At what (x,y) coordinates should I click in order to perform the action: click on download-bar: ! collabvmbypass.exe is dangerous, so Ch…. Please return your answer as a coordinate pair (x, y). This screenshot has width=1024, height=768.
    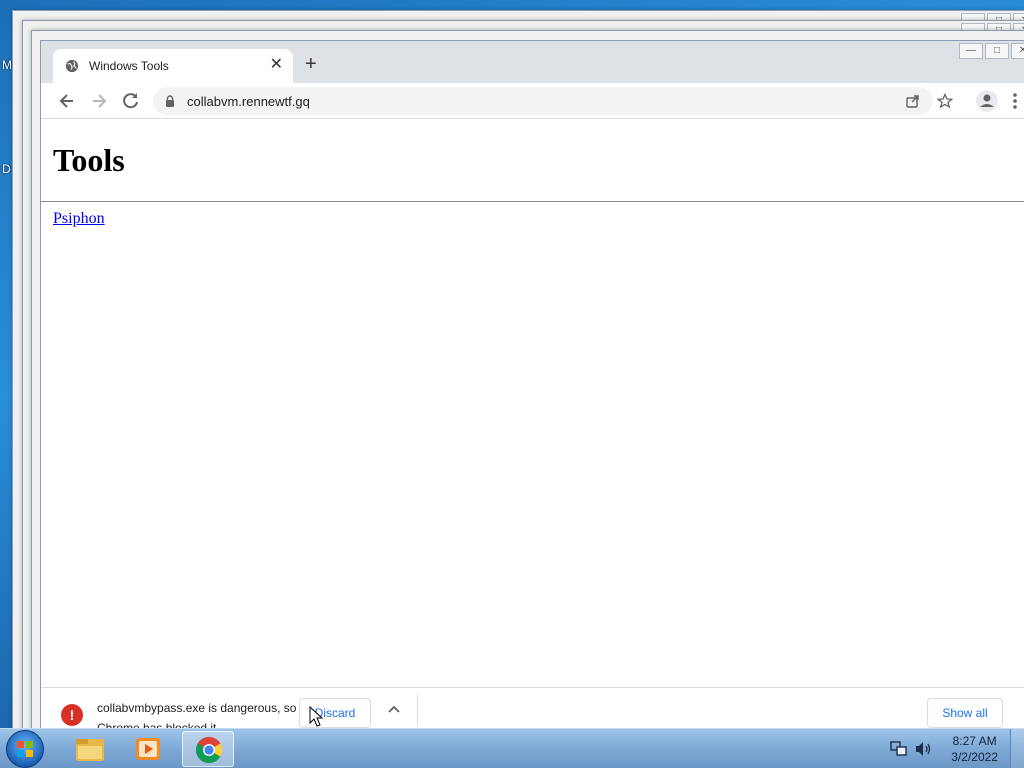
    Looking at the image, I should click on (532, 708).